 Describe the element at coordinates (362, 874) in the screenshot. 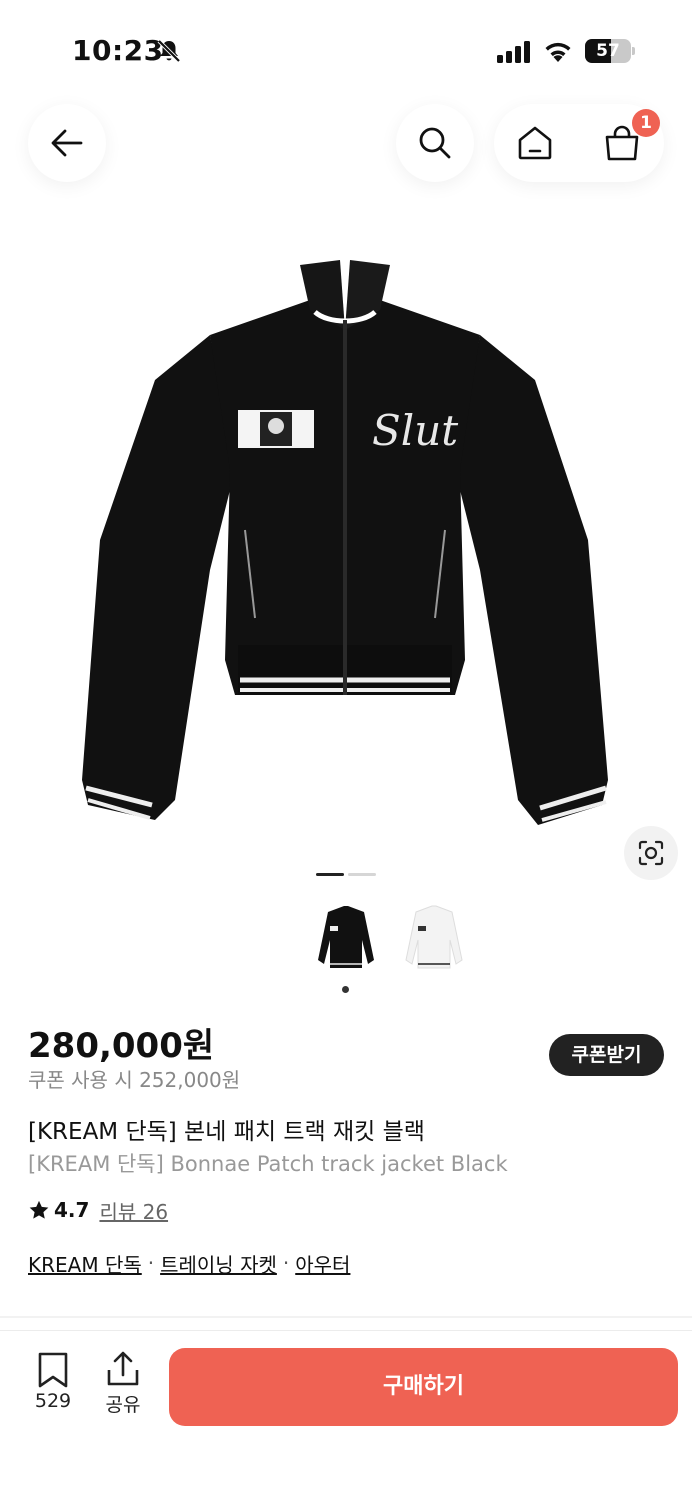

I see `page-indicator-inactive` at that location.